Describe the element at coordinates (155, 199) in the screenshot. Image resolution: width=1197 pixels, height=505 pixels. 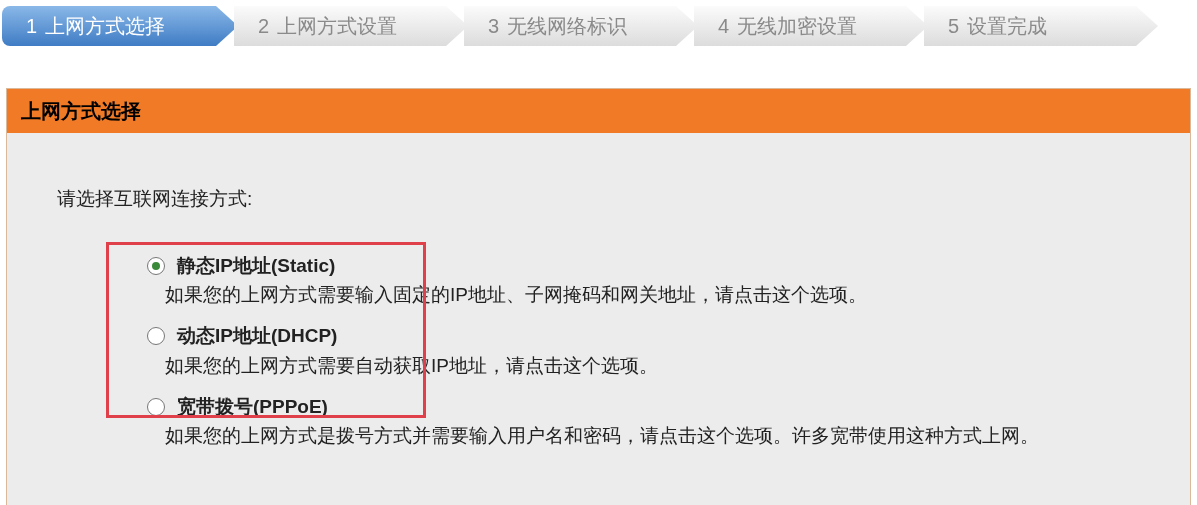
I see `prompt-text: 请选择互联网连接方式:` at that location.